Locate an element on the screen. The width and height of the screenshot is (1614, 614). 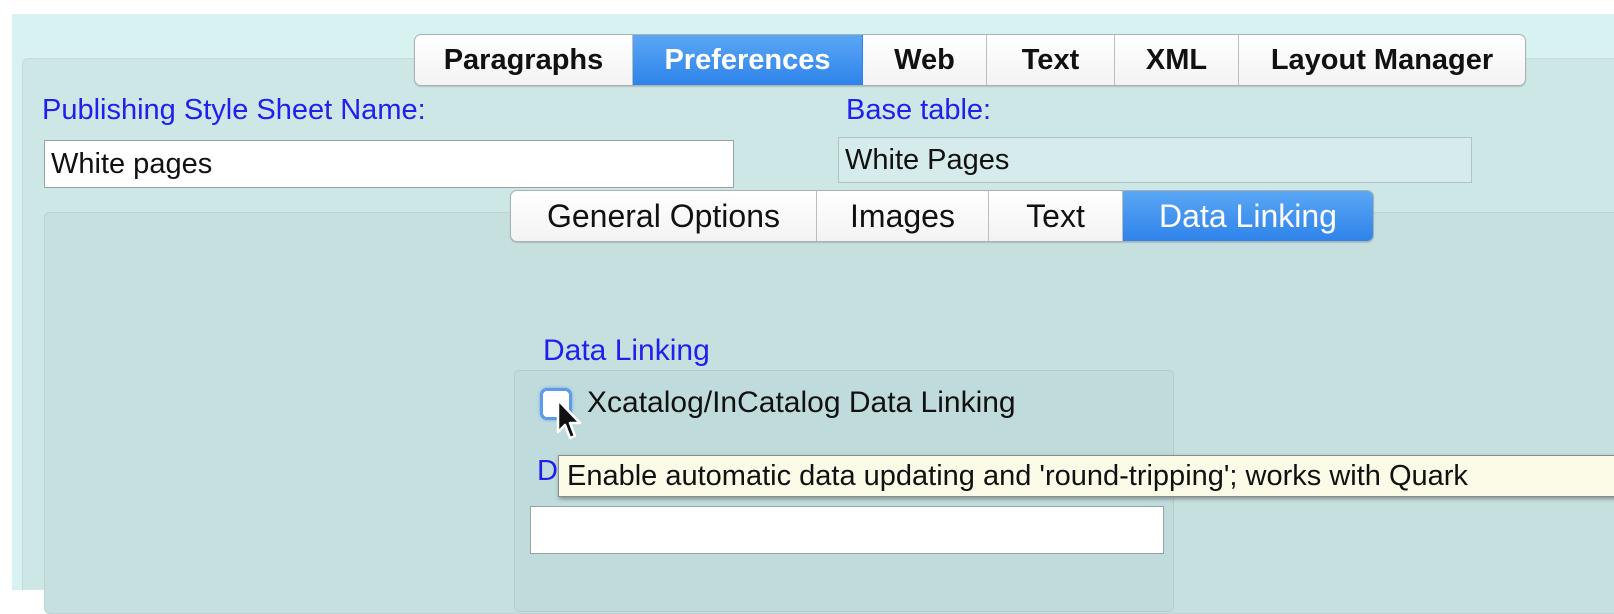
tab-inner-text: Text is located at coordinates (1056, 216).